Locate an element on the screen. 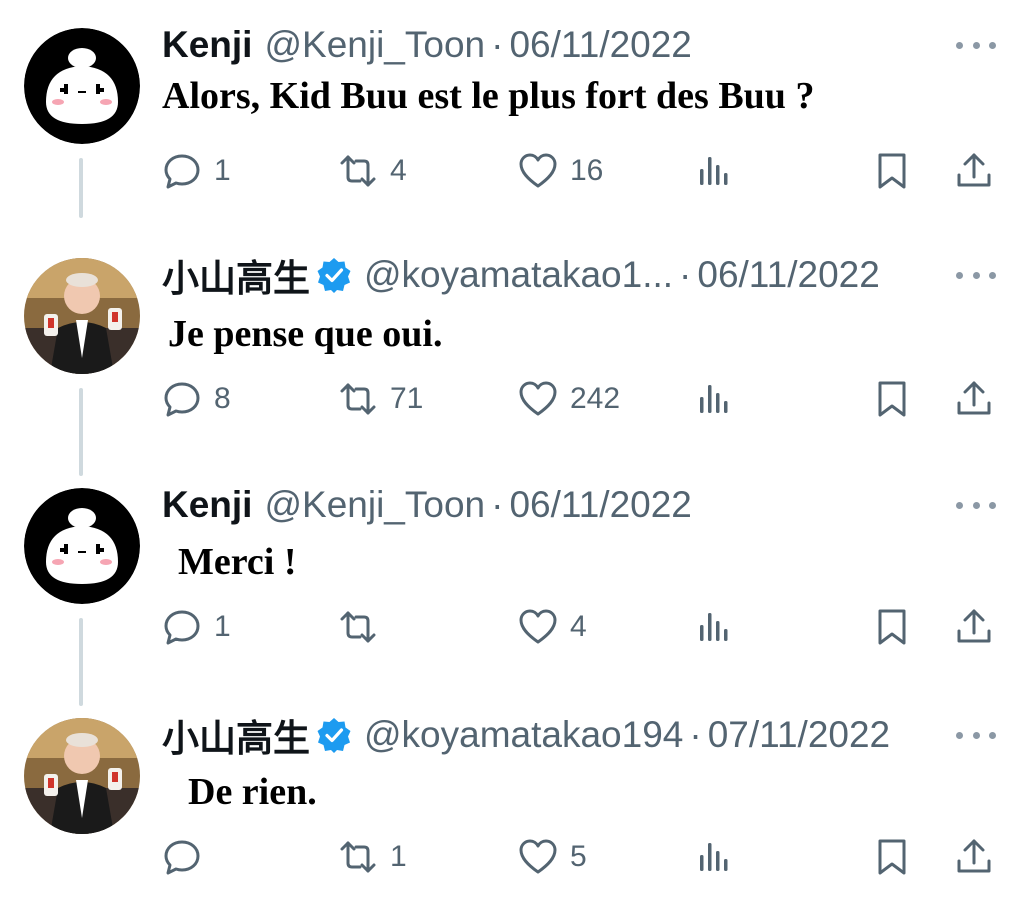  retweet-button is located at coordinates (364, 627).